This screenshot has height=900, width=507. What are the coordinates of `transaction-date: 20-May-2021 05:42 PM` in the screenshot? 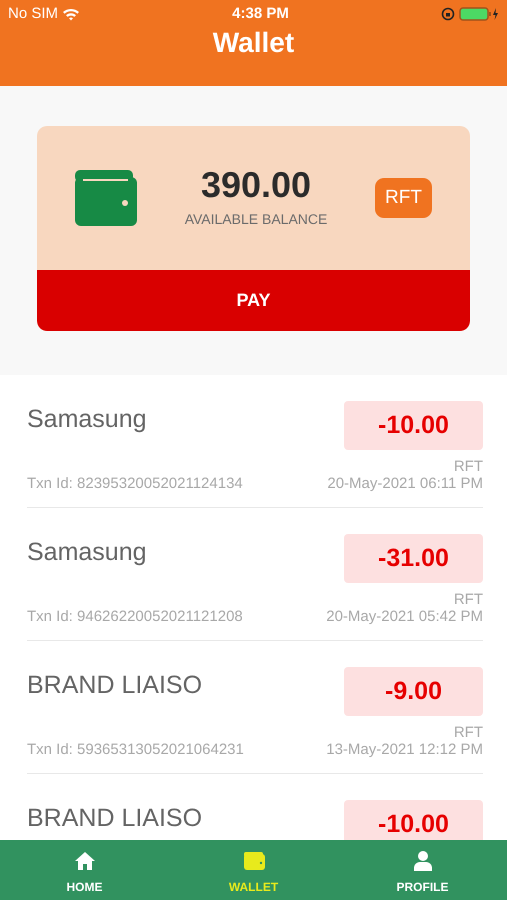 It's located at (404, 617).